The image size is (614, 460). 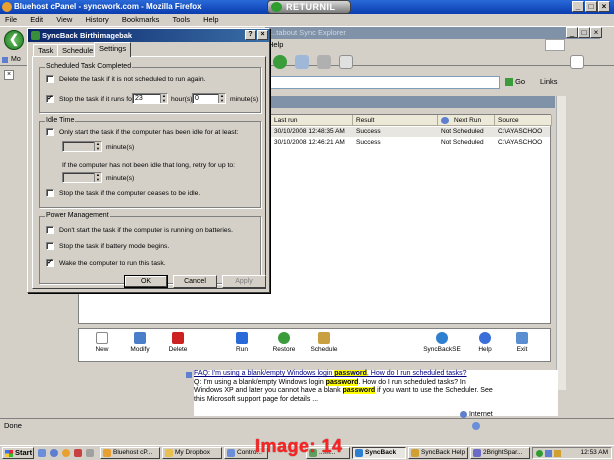 I want to click on idle-stop-checkbox-box, so click(x=50, y=193).